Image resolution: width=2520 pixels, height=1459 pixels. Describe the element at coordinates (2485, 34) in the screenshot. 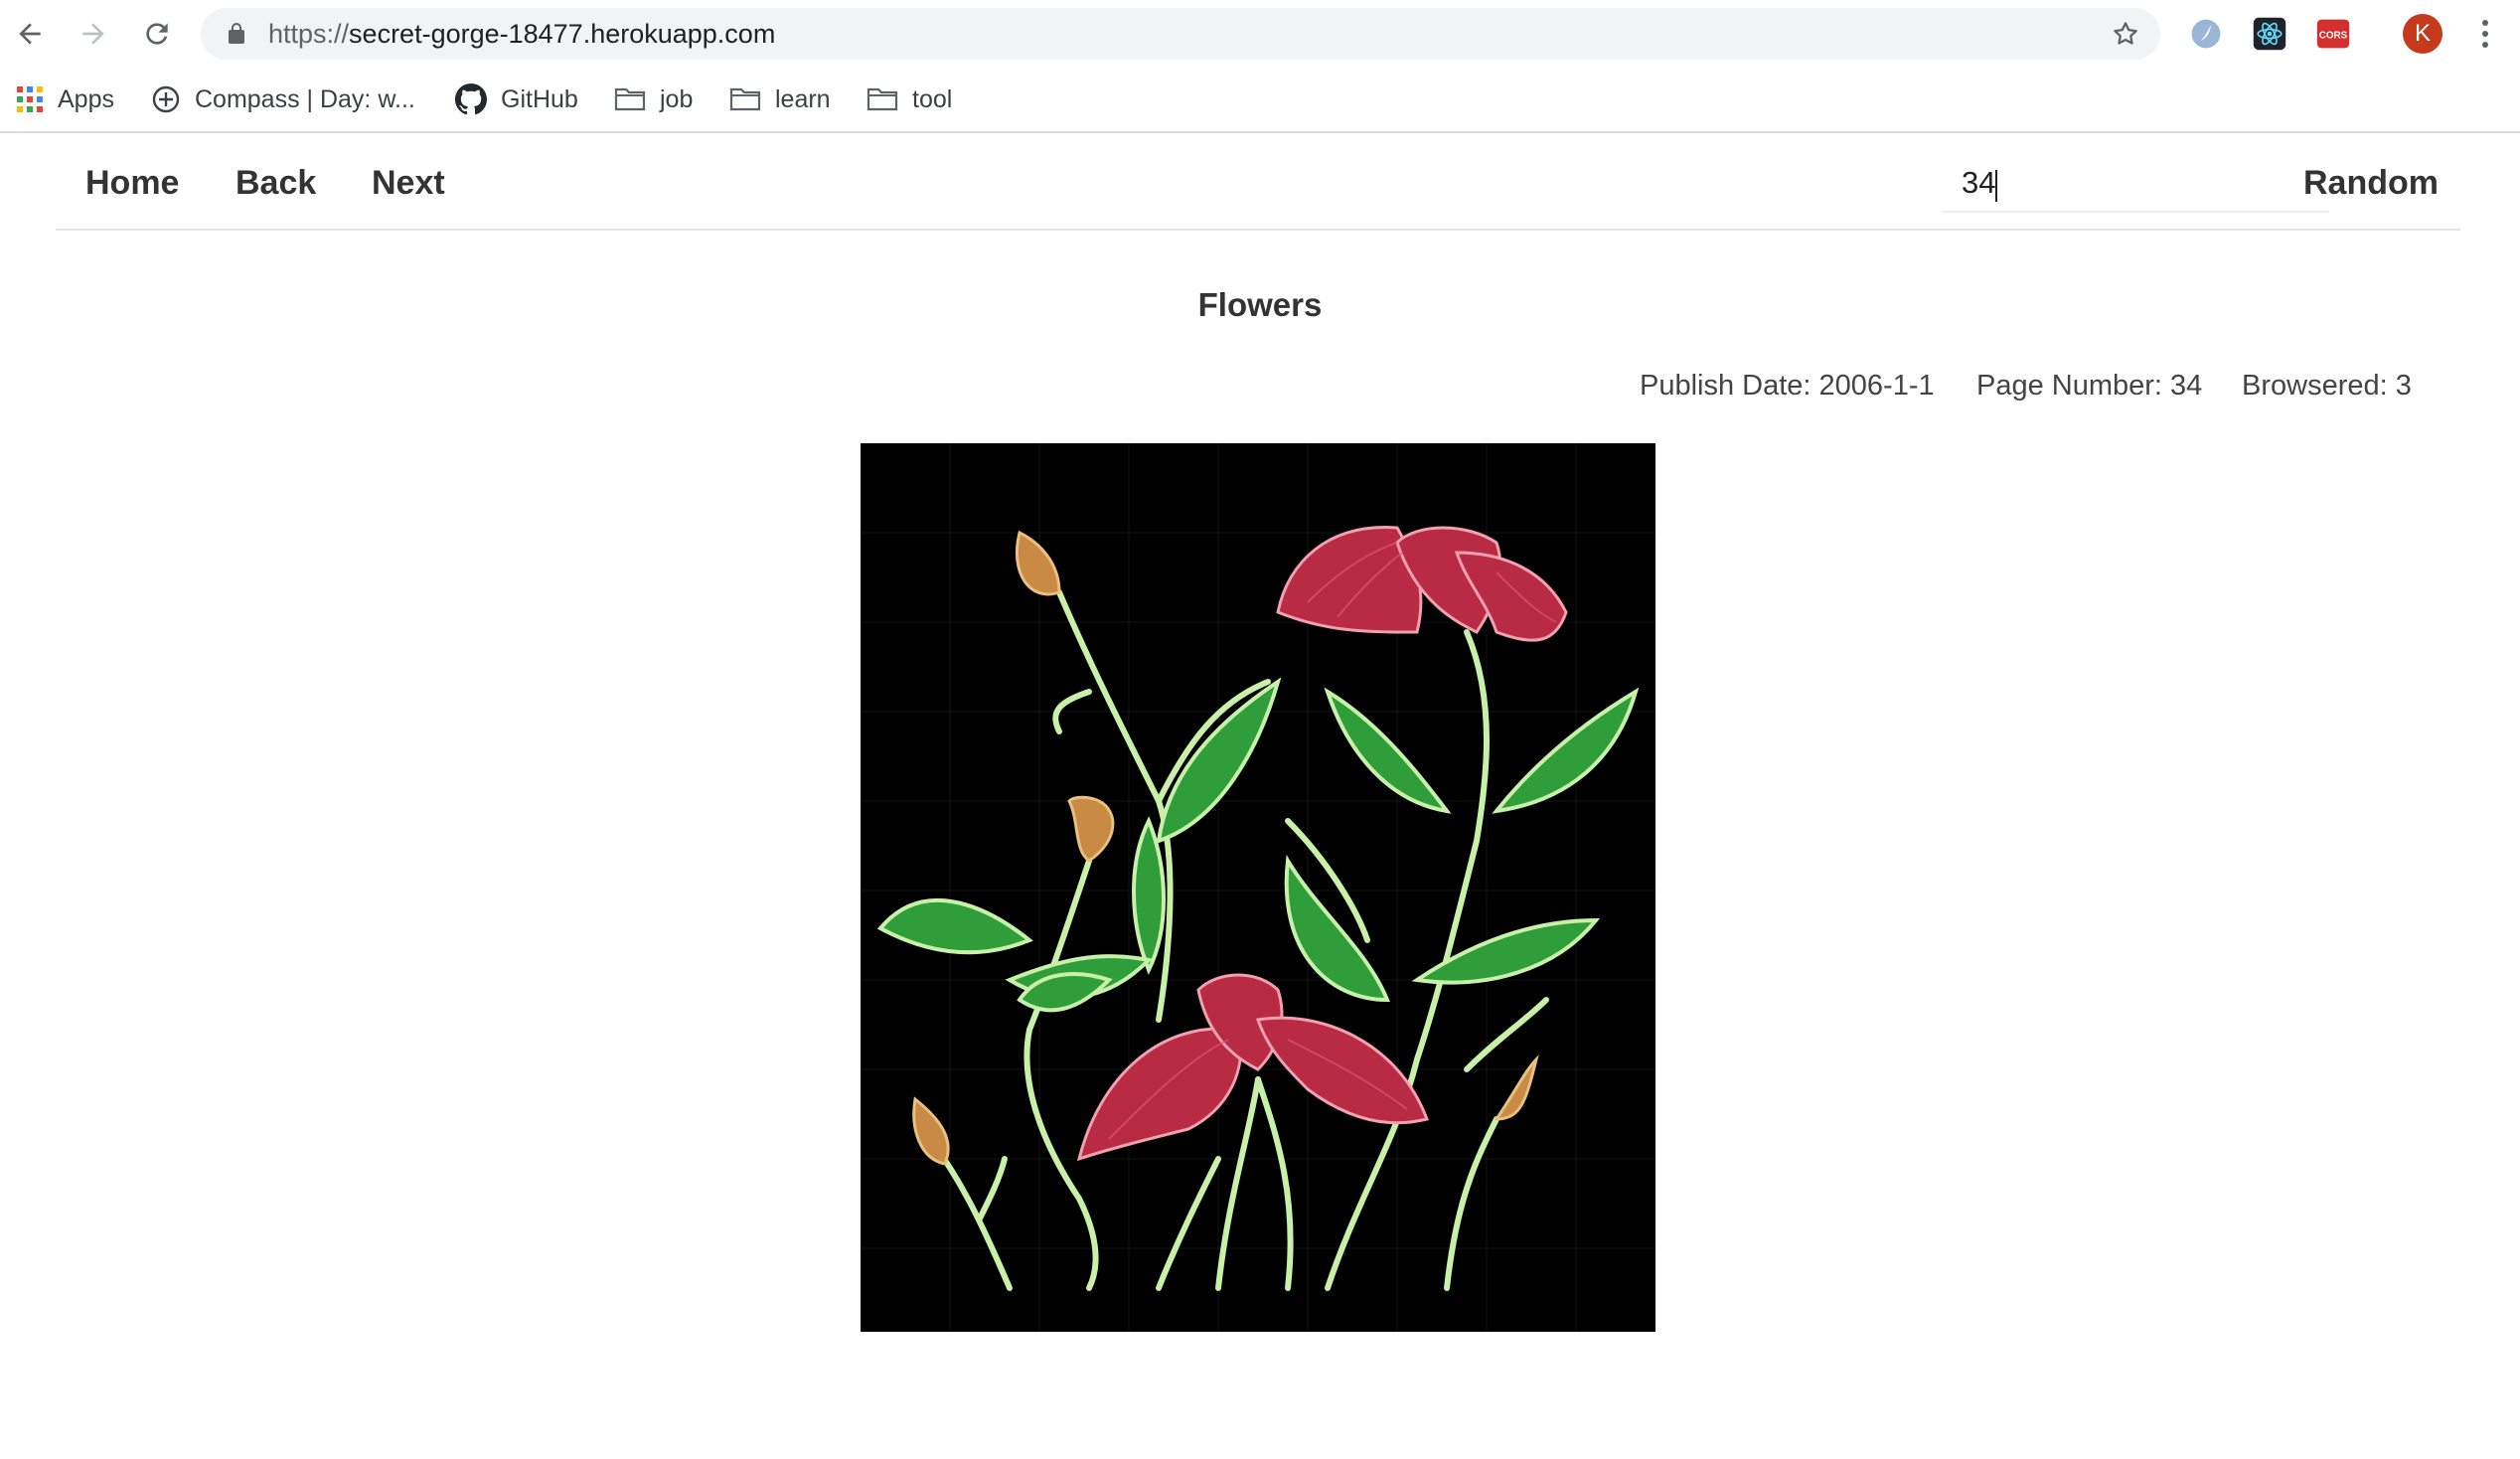

I see `browser-menu-icon` at that location.